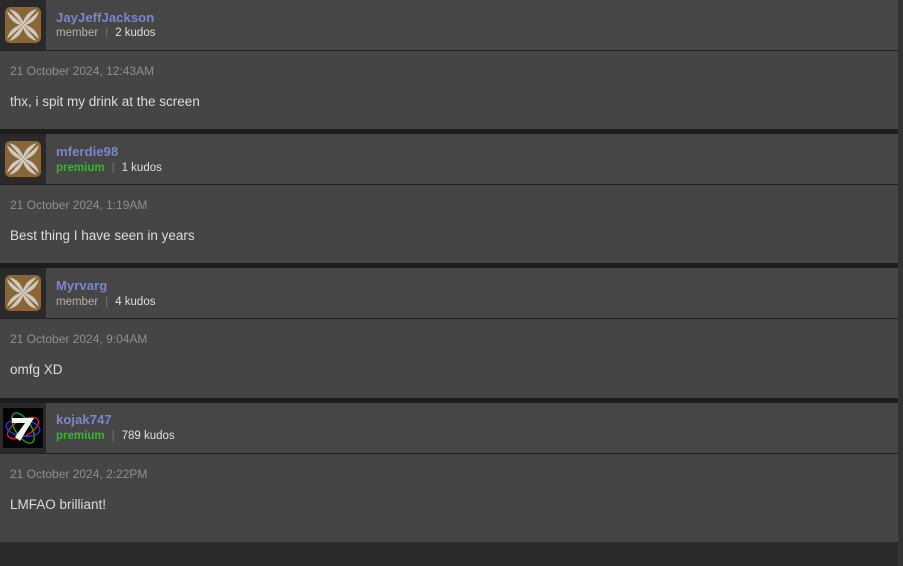  What do you see at coordinates (102, 236) in the screenshot?
I see `comment-message: Best thing I have seen in years` at bounding box center [102, 236].